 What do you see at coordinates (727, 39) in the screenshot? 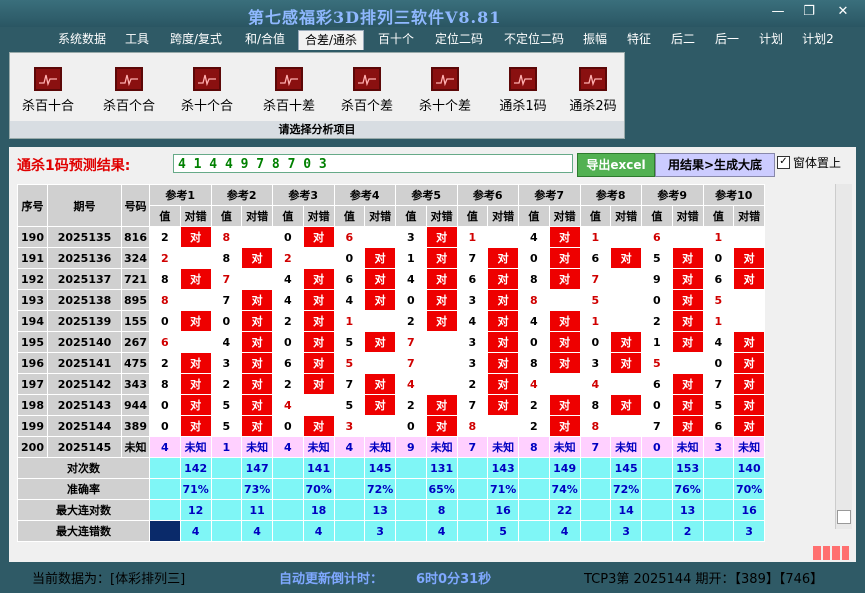
I see `menu-item-11: 后一` at bounding box center [727, 39].